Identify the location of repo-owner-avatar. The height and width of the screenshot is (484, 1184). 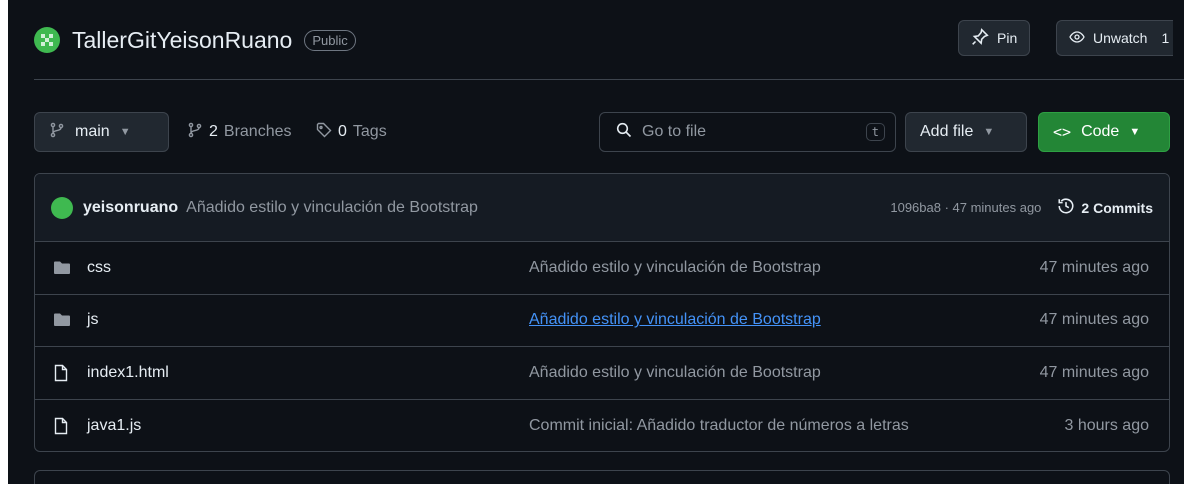
(47, 40).